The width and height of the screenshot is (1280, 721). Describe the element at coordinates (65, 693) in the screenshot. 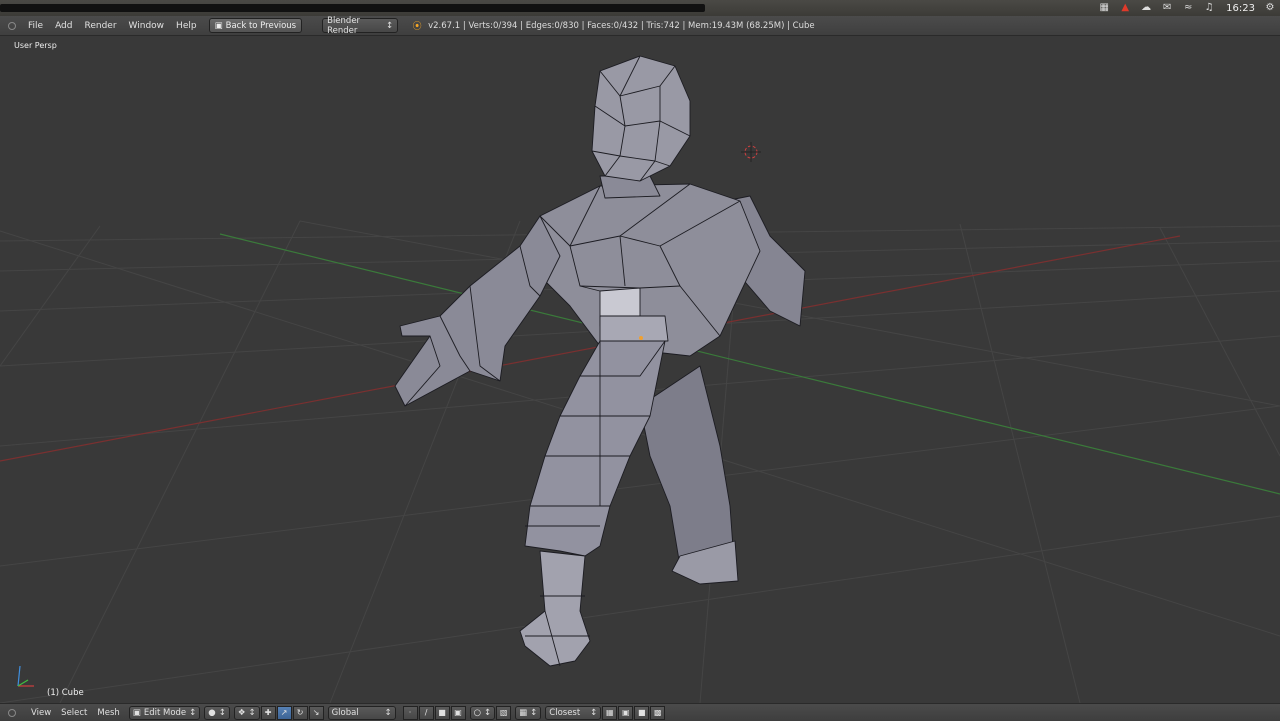

I see `active-object-label: (1) Cube` at that location.